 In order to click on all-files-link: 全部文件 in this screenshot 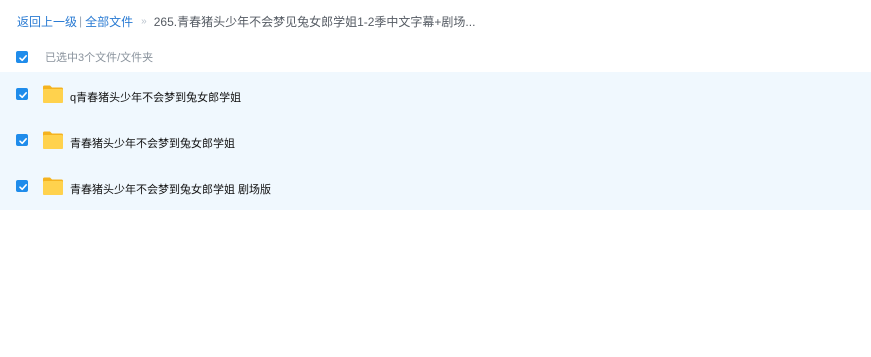, I will do `click(109, 21)`.